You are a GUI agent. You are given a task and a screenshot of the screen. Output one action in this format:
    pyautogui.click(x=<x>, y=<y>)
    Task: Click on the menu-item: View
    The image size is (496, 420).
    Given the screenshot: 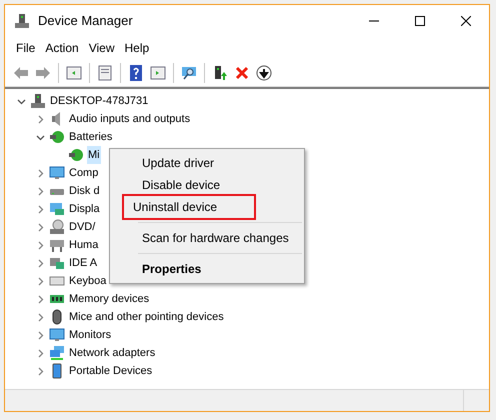 What is the action you would take?
    pyautogui.click(x=102, y=48)
    